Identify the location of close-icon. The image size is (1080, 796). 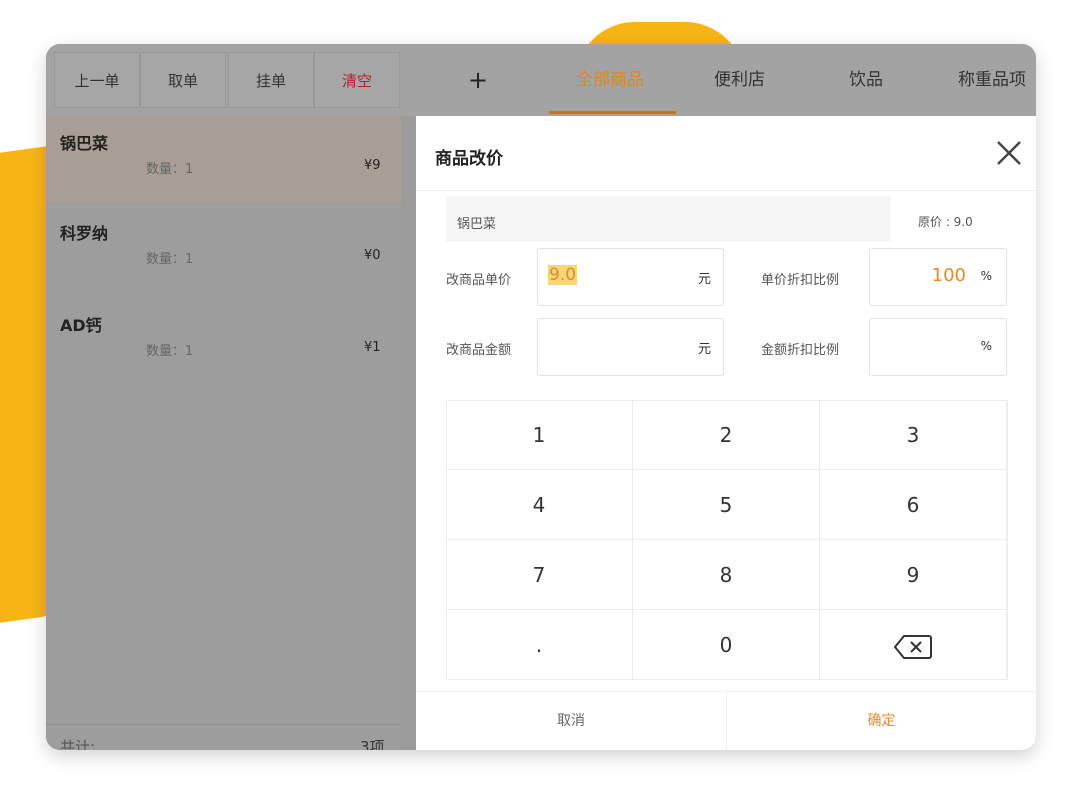
(1009, 153).